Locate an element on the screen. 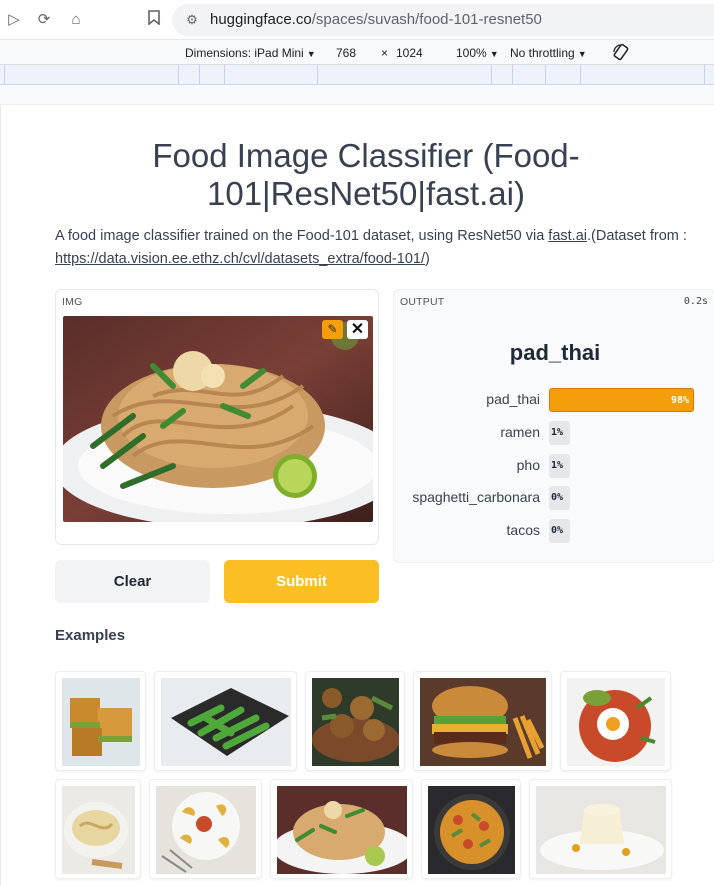  device-select: Dimensions: iPad Mini ▼ is located at coordinates (250, 53).